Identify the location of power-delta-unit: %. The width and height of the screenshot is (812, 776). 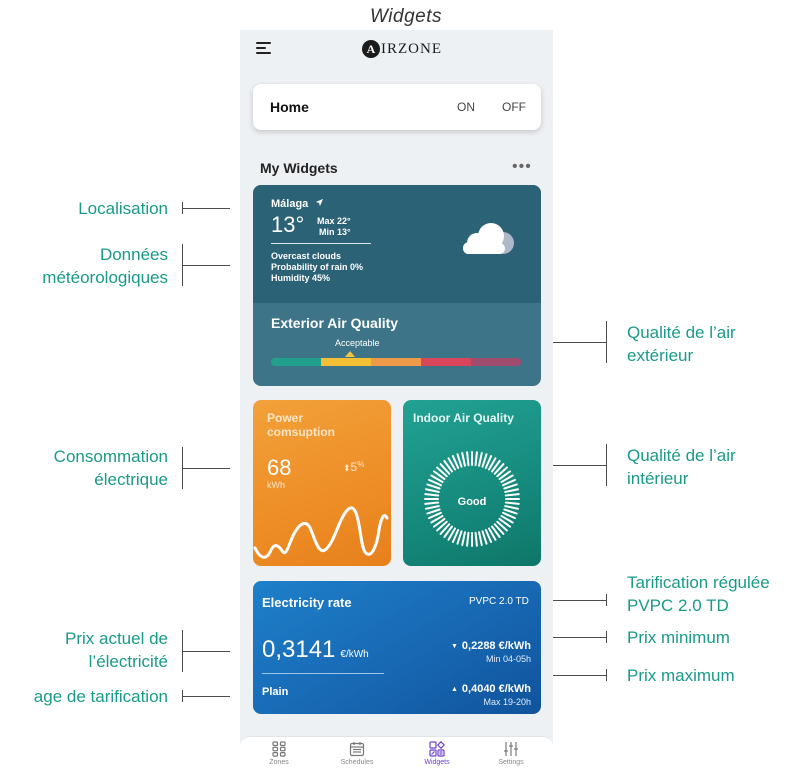
(361, 464).